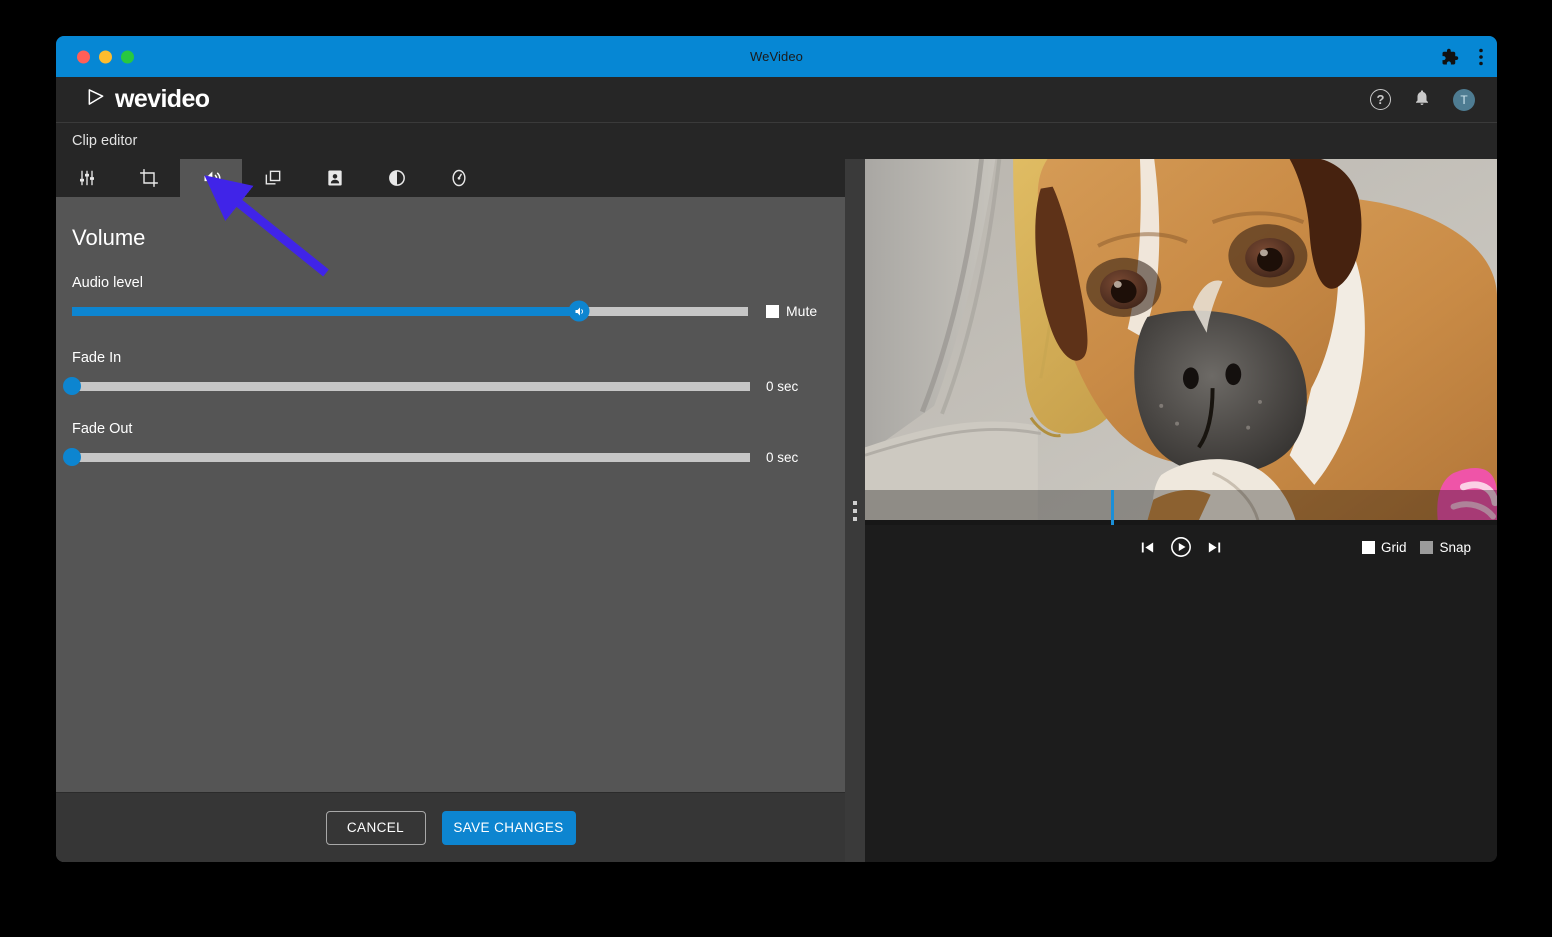 Image resolution: width=1552 pixels, height=937 pixels. I want to click on audio-level-slider, so click(410, 311).